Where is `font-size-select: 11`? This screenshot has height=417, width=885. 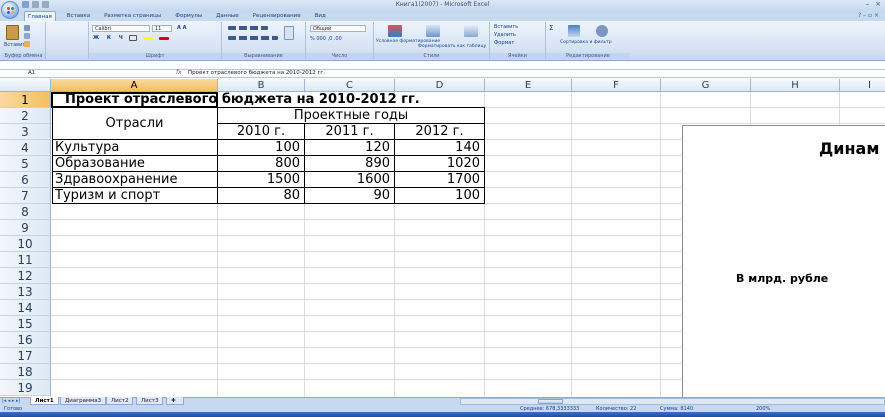
font-size-select: 11 is located at coordinates (162, 28).